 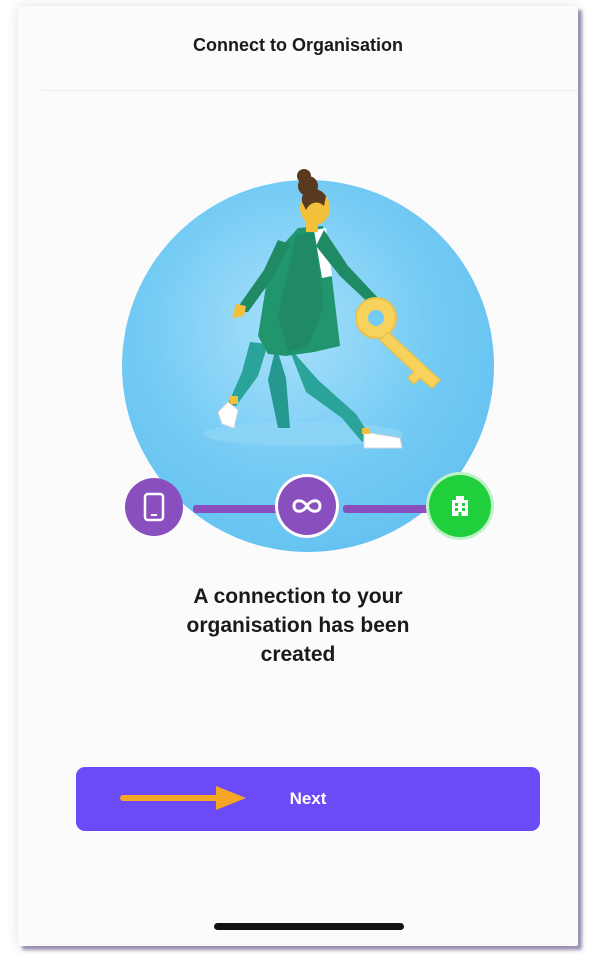 I want to click on infinity-icon, so click(x=307, y=506).